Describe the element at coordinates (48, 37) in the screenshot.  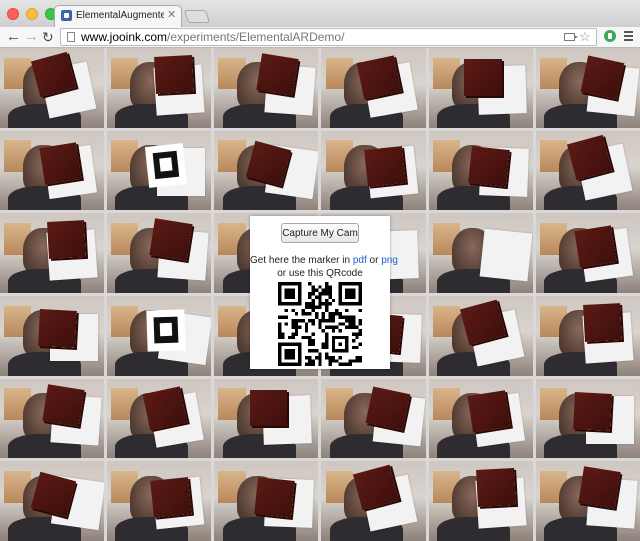
I see `reload-icon: ↻` at that location.